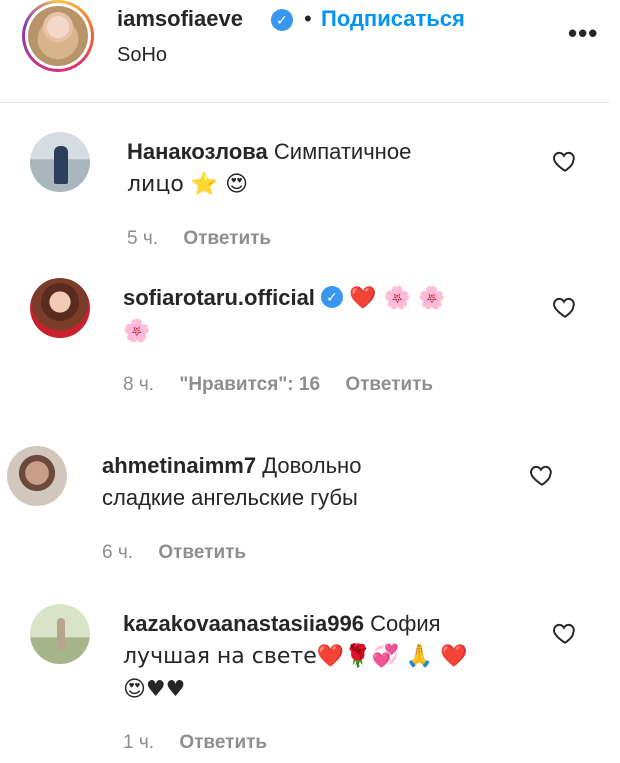 This screenshot has height=763, width=620. I want to click on follow-button: Подписаться, so click(393, 19).